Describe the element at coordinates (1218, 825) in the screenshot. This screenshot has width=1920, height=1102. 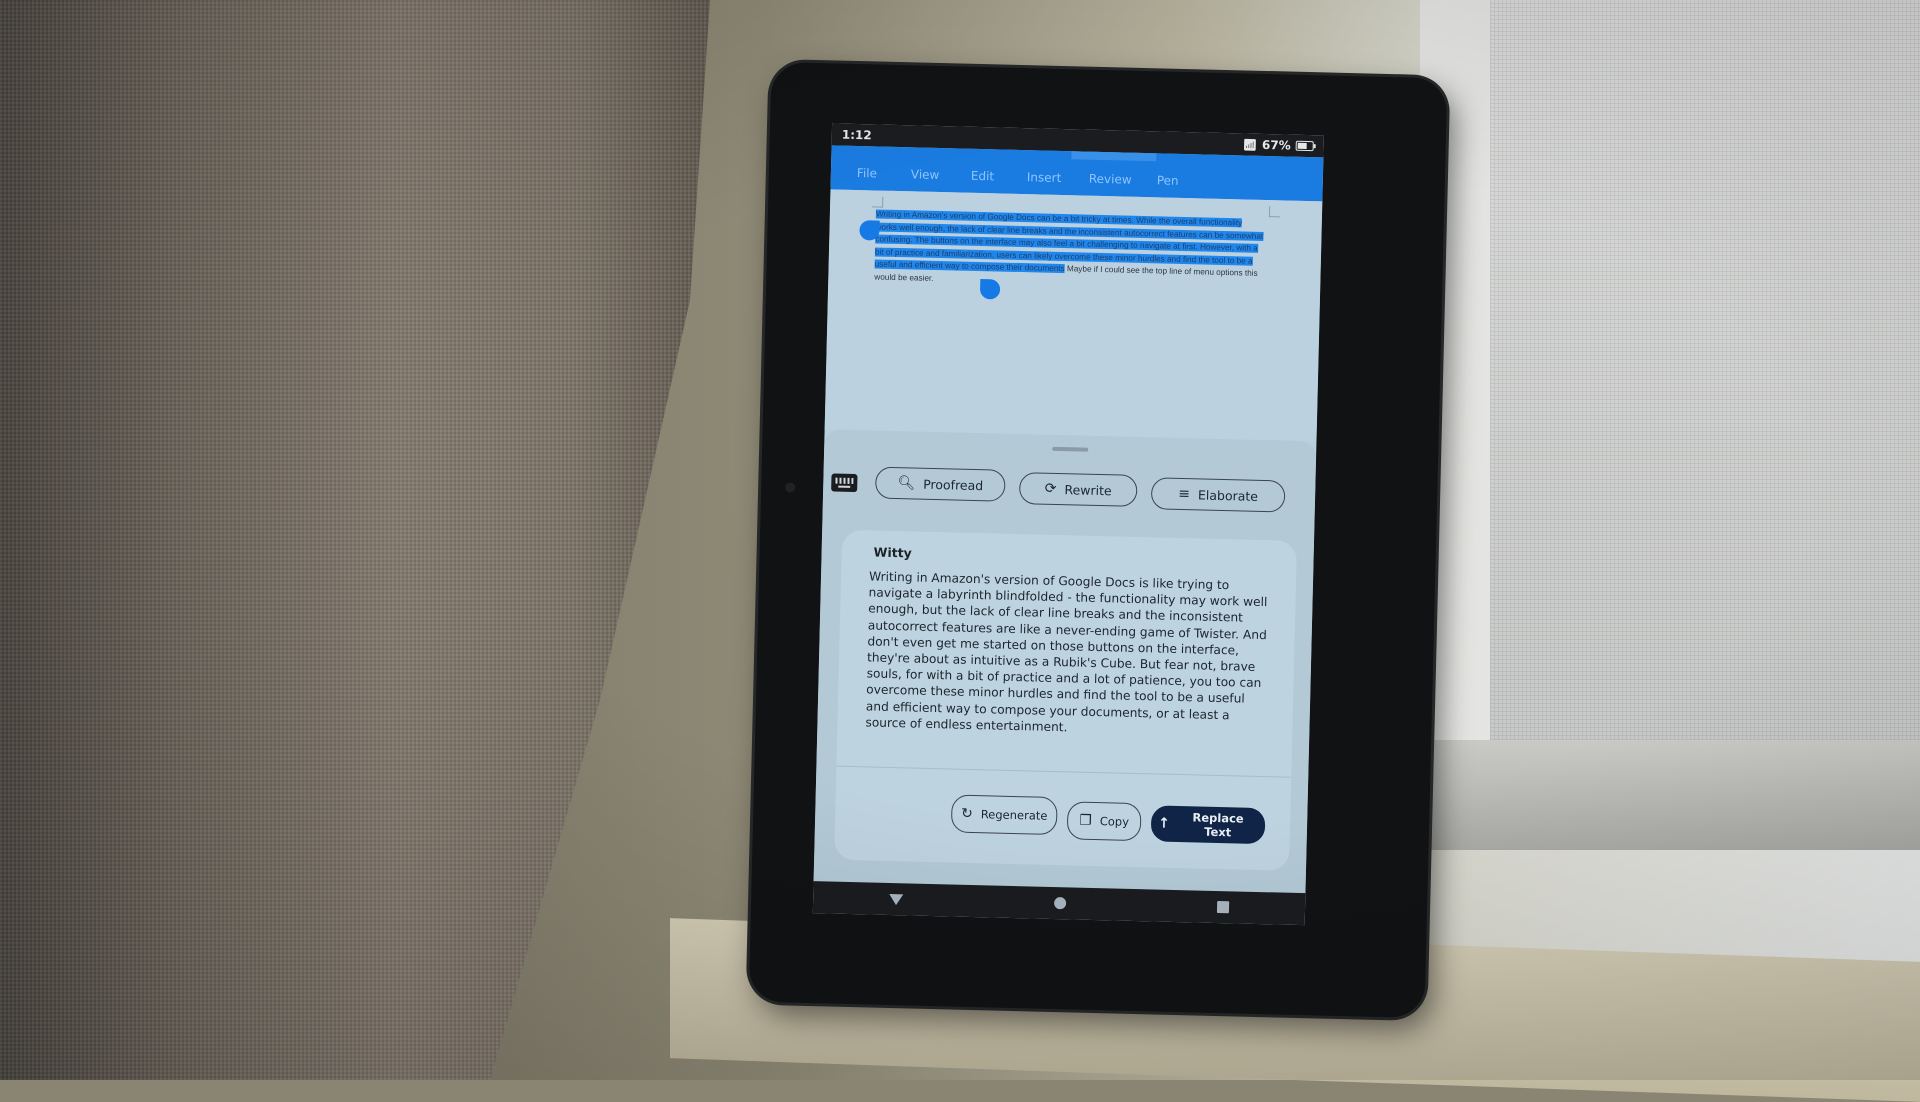
I see `replace-text-label: Replace Text` at that location.